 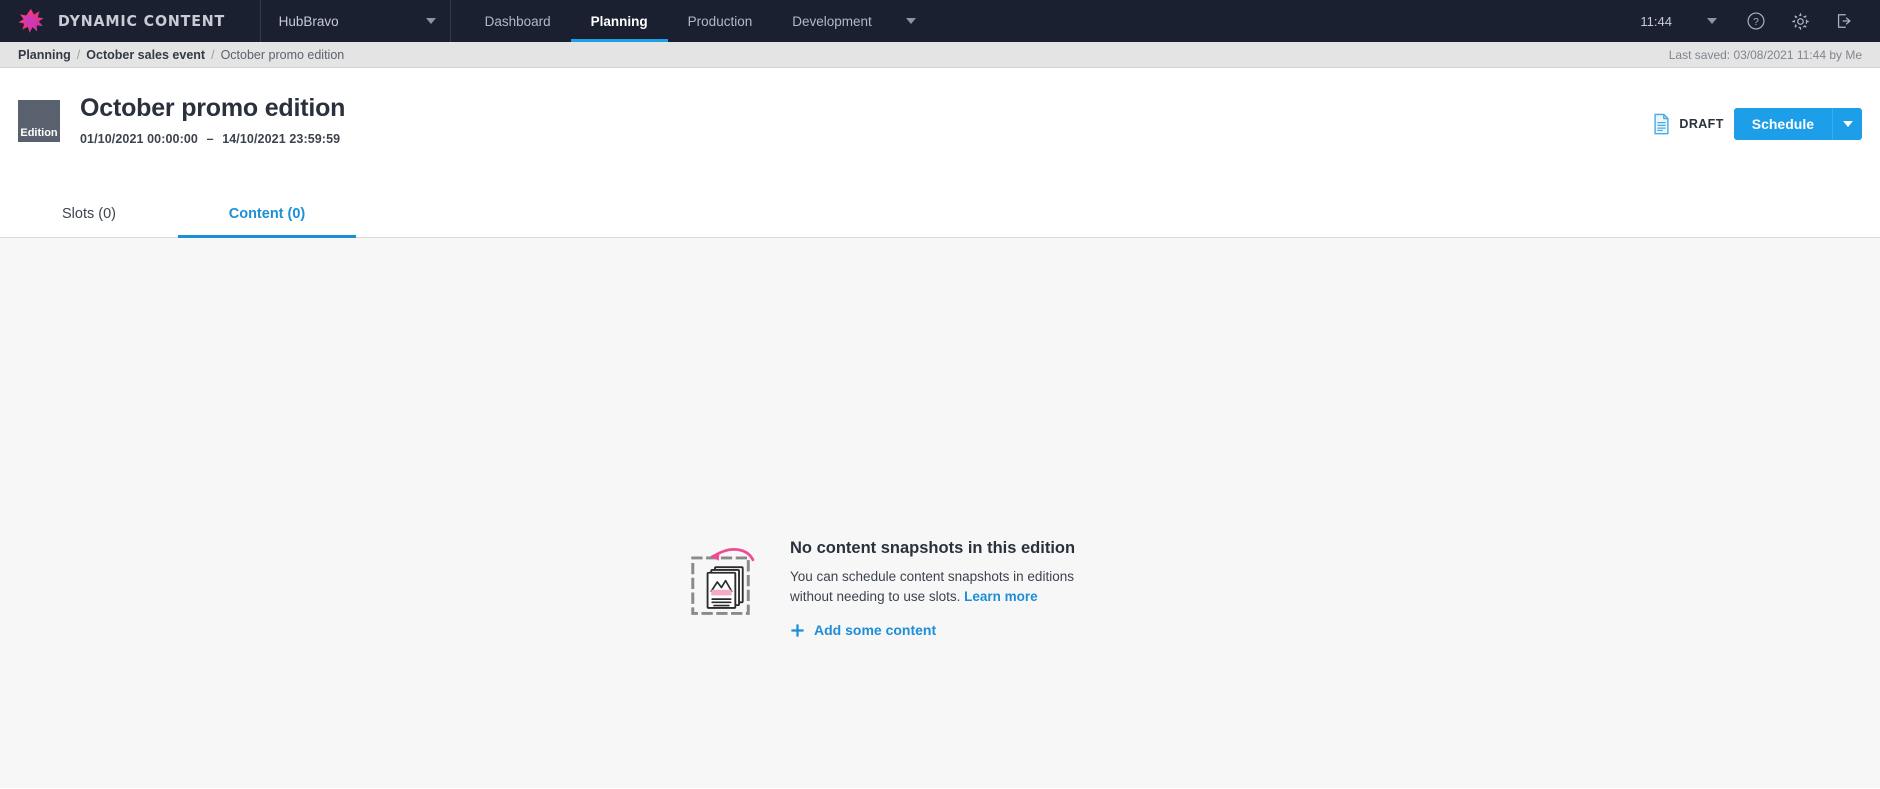 What do you see at coordinates (723, 581) in the screenshot?
I see `content-snapshots-dropzone-illustration-icon` at bounding box center [723, 581].